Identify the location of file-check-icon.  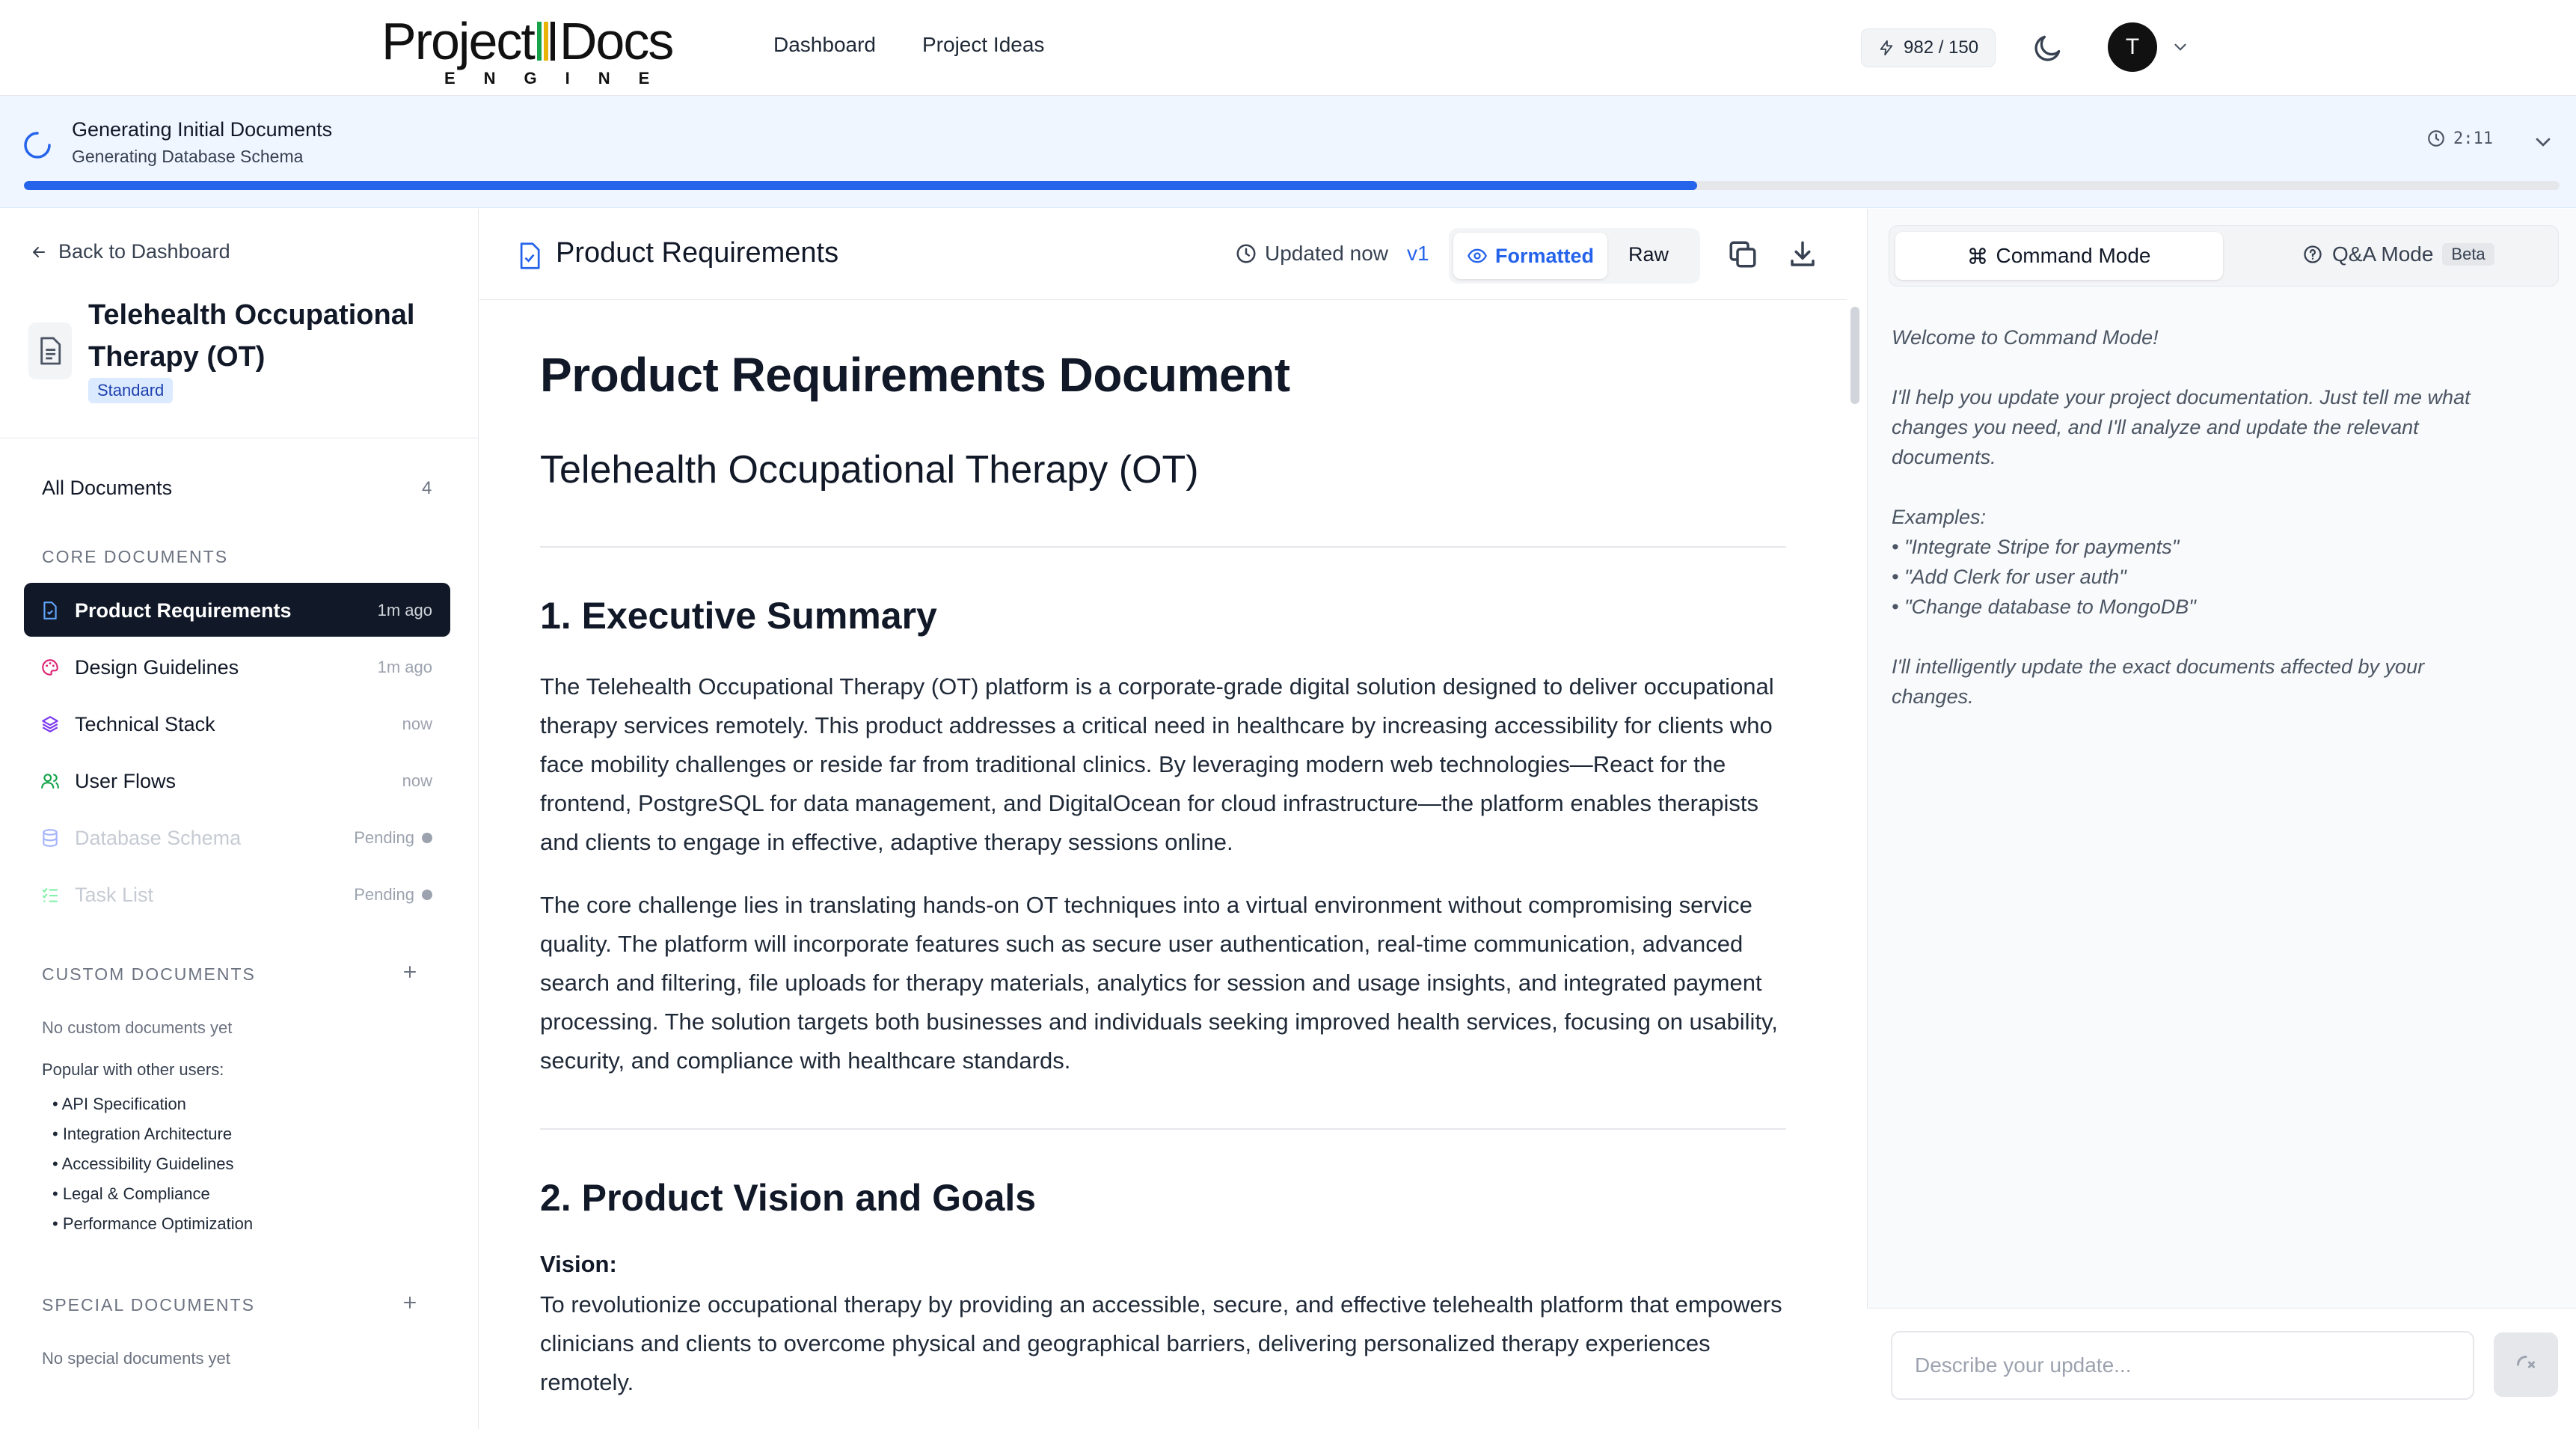
(50, 610).